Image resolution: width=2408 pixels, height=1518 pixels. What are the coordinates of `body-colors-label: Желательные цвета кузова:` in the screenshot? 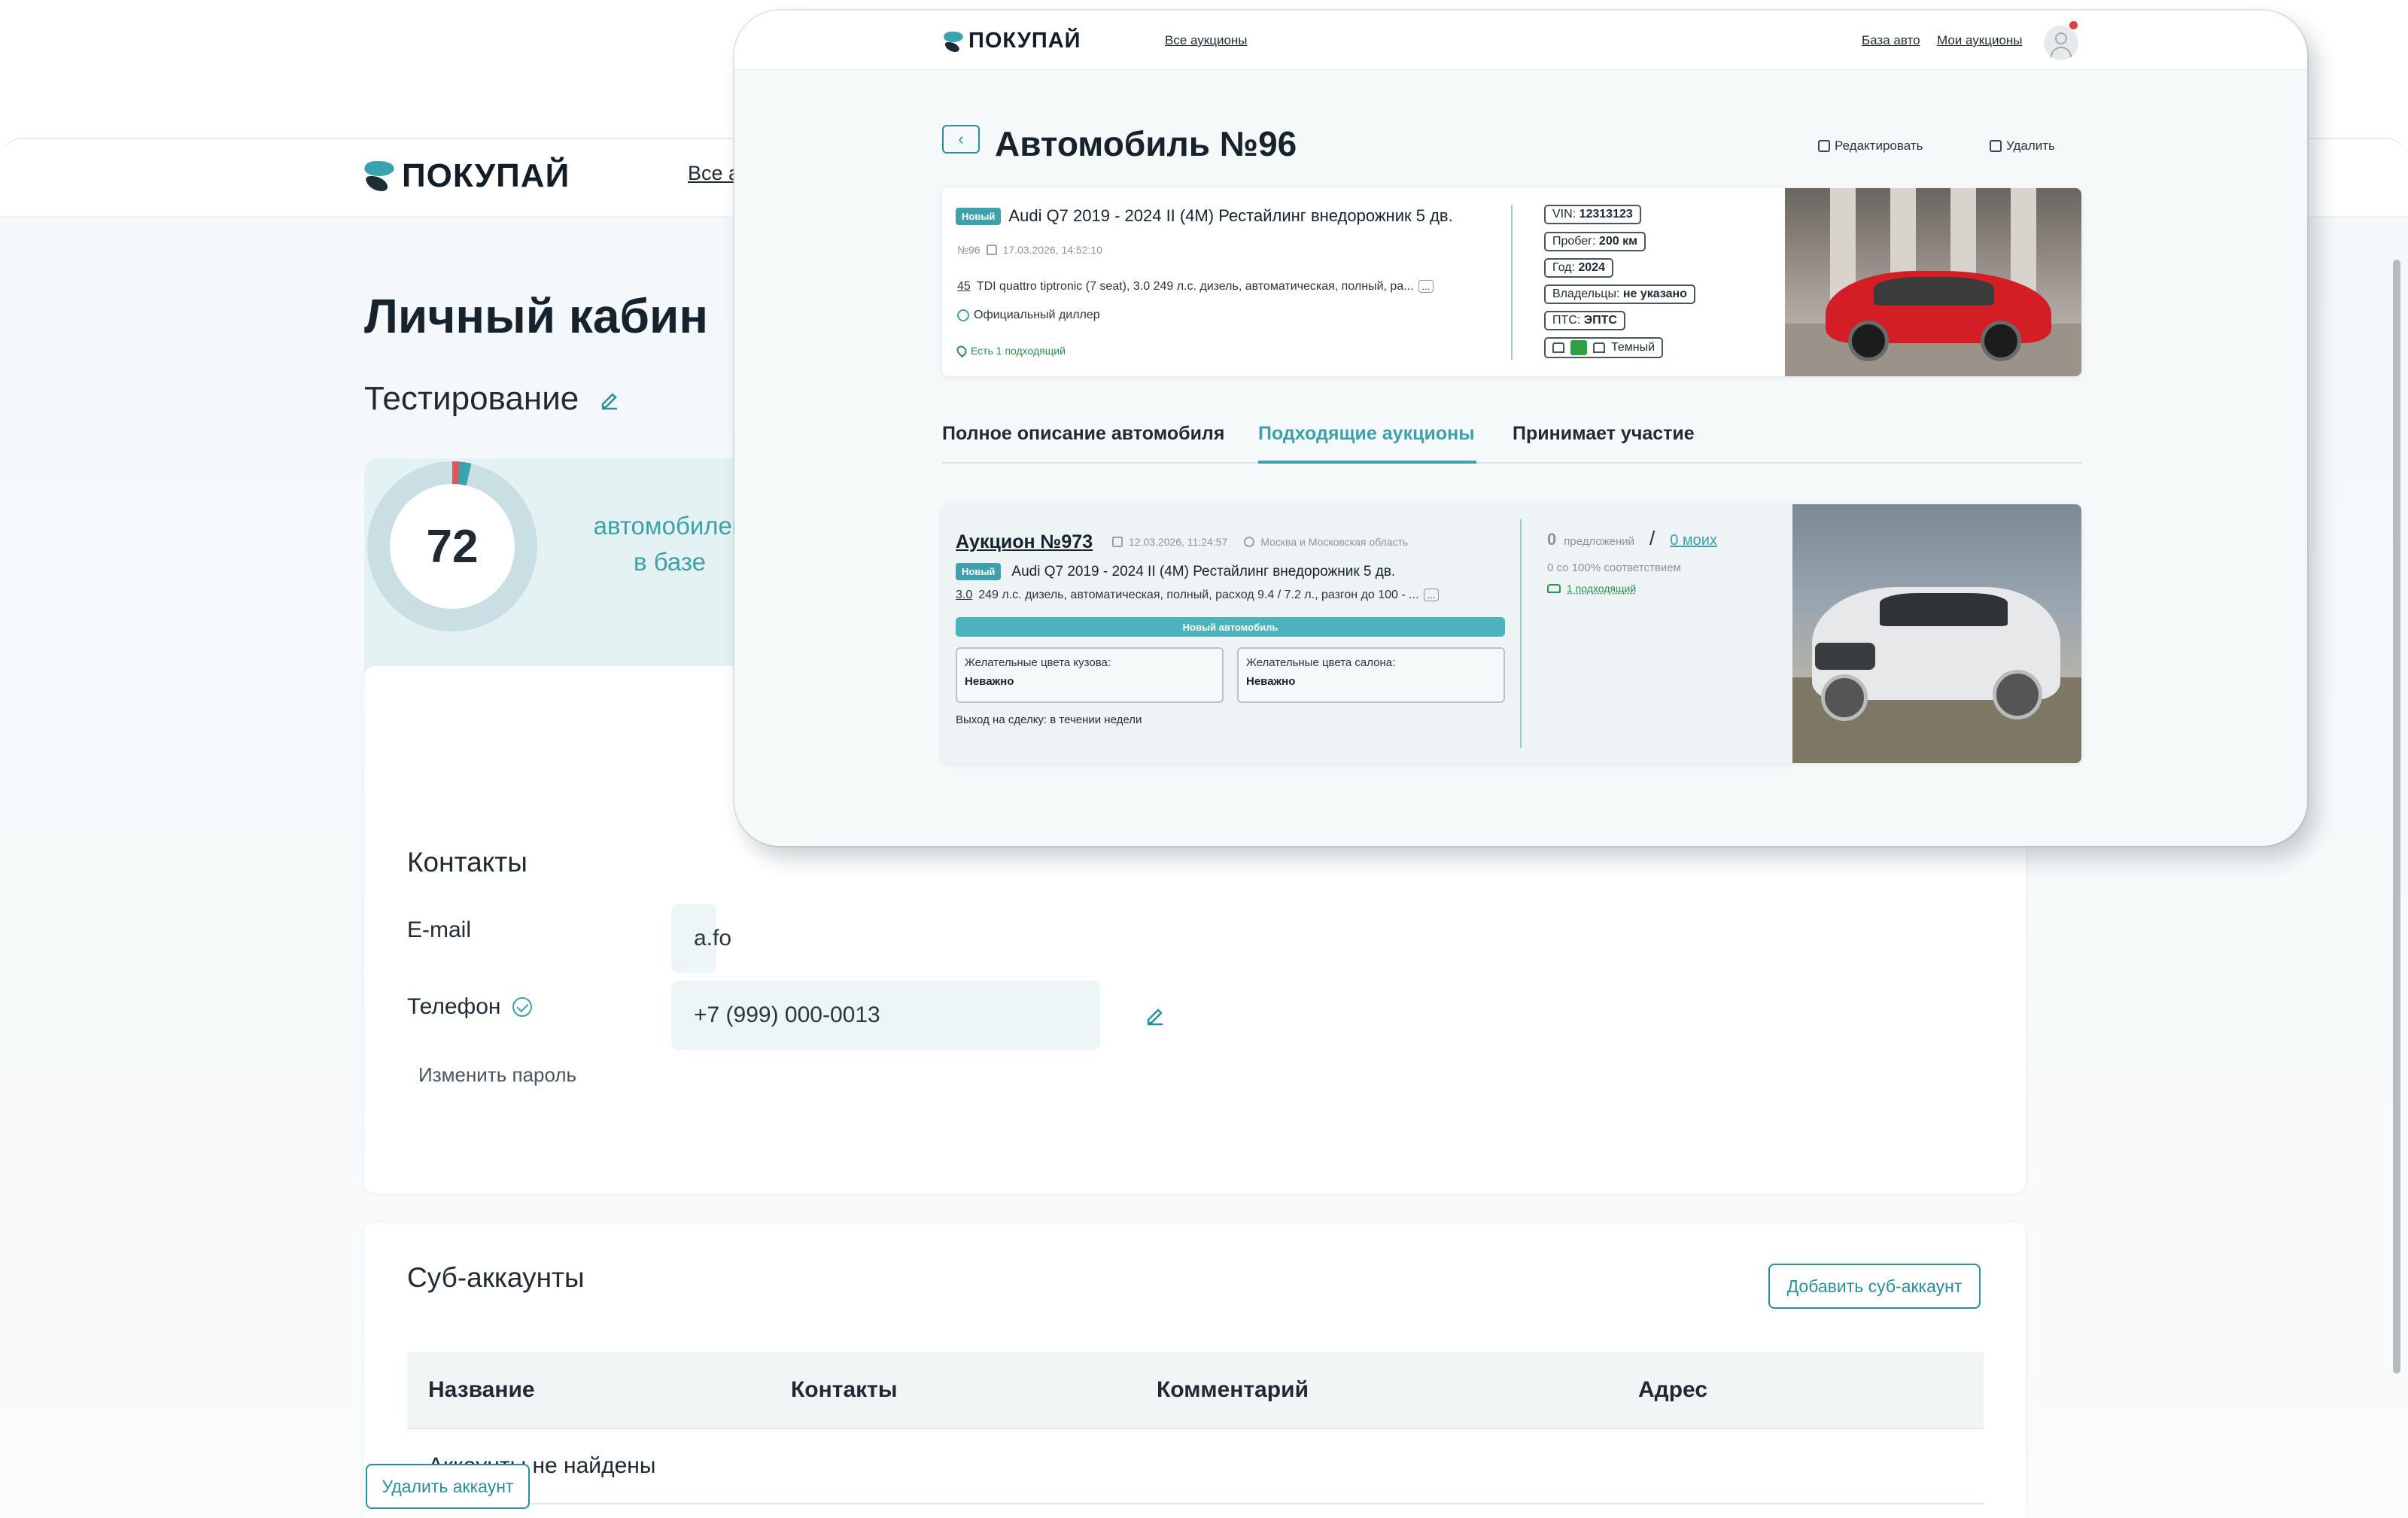 It's located at (1038, 663).